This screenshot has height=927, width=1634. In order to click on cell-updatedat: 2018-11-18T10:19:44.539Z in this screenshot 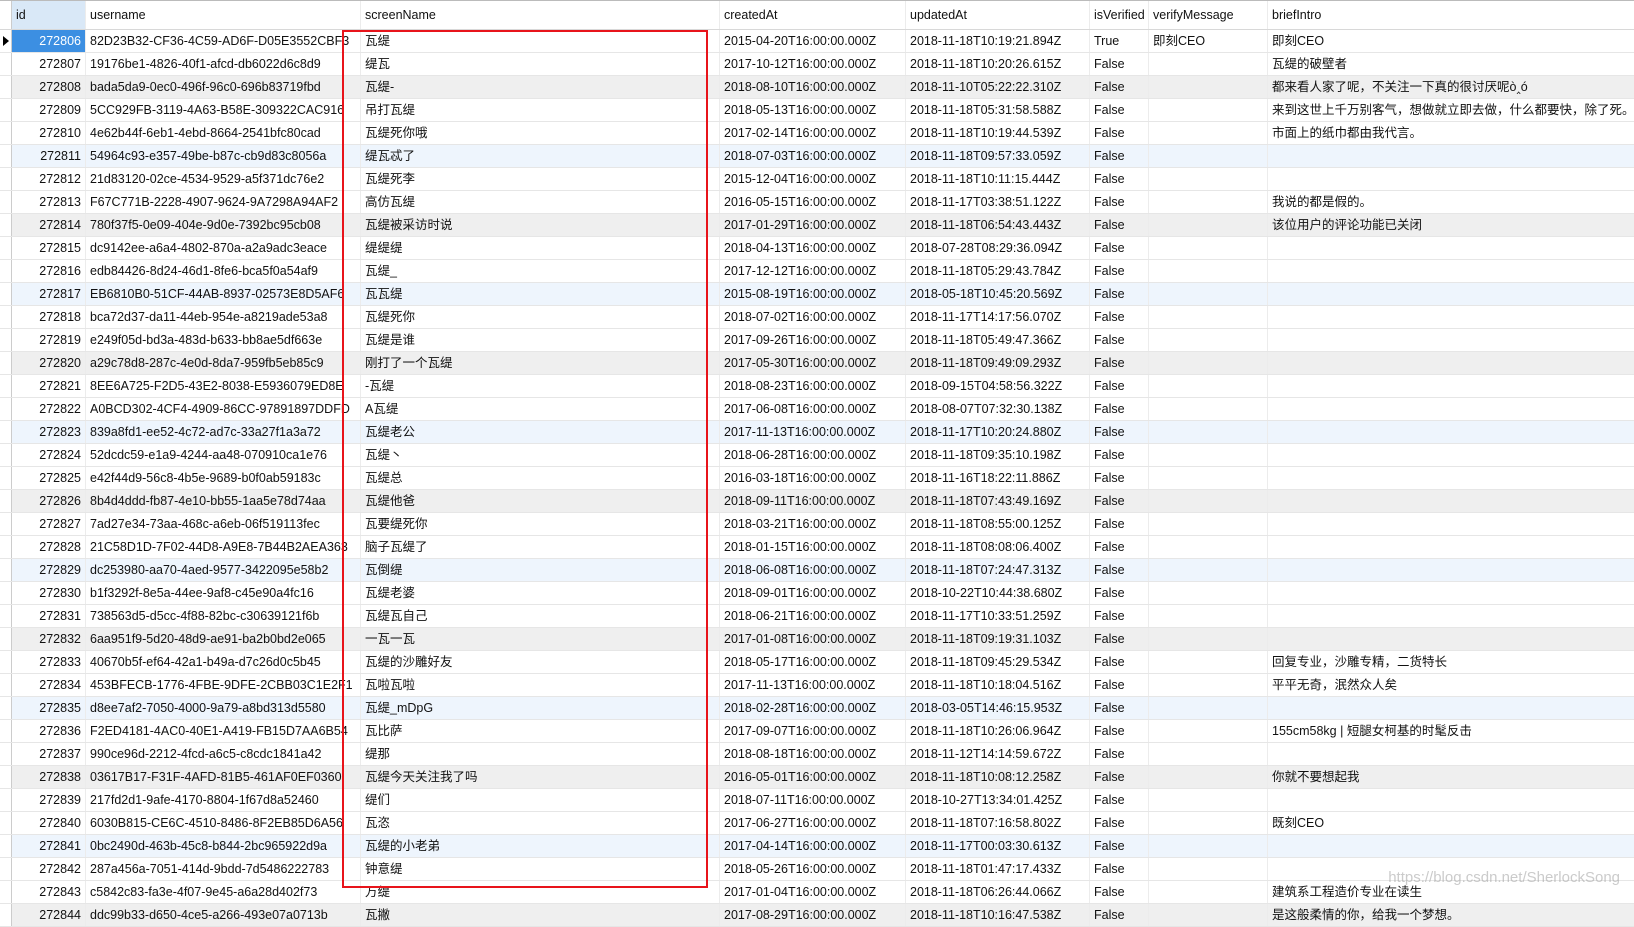, I will do `click(998, 133)`.